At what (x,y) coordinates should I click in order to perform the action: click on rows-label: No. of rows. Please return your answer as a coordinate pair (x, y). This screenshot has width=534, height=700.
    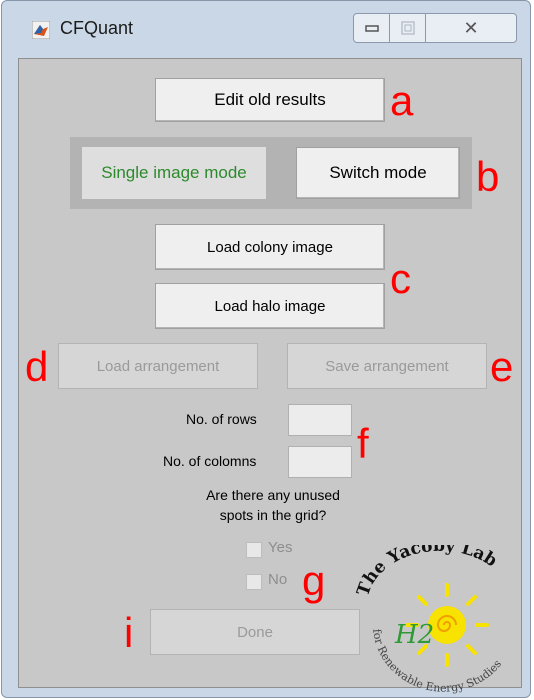
    Looking at the image, I should click on (221, 419).